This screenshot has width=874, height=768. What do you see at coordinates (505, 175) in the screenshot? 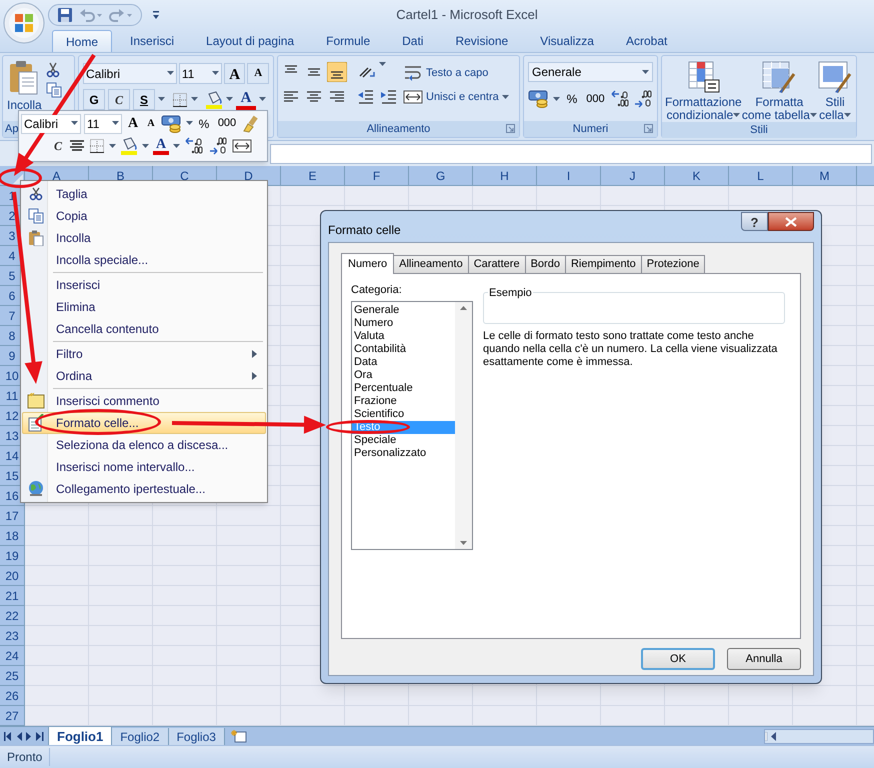
I see `column-header: H` at bounding box center [505, 175].